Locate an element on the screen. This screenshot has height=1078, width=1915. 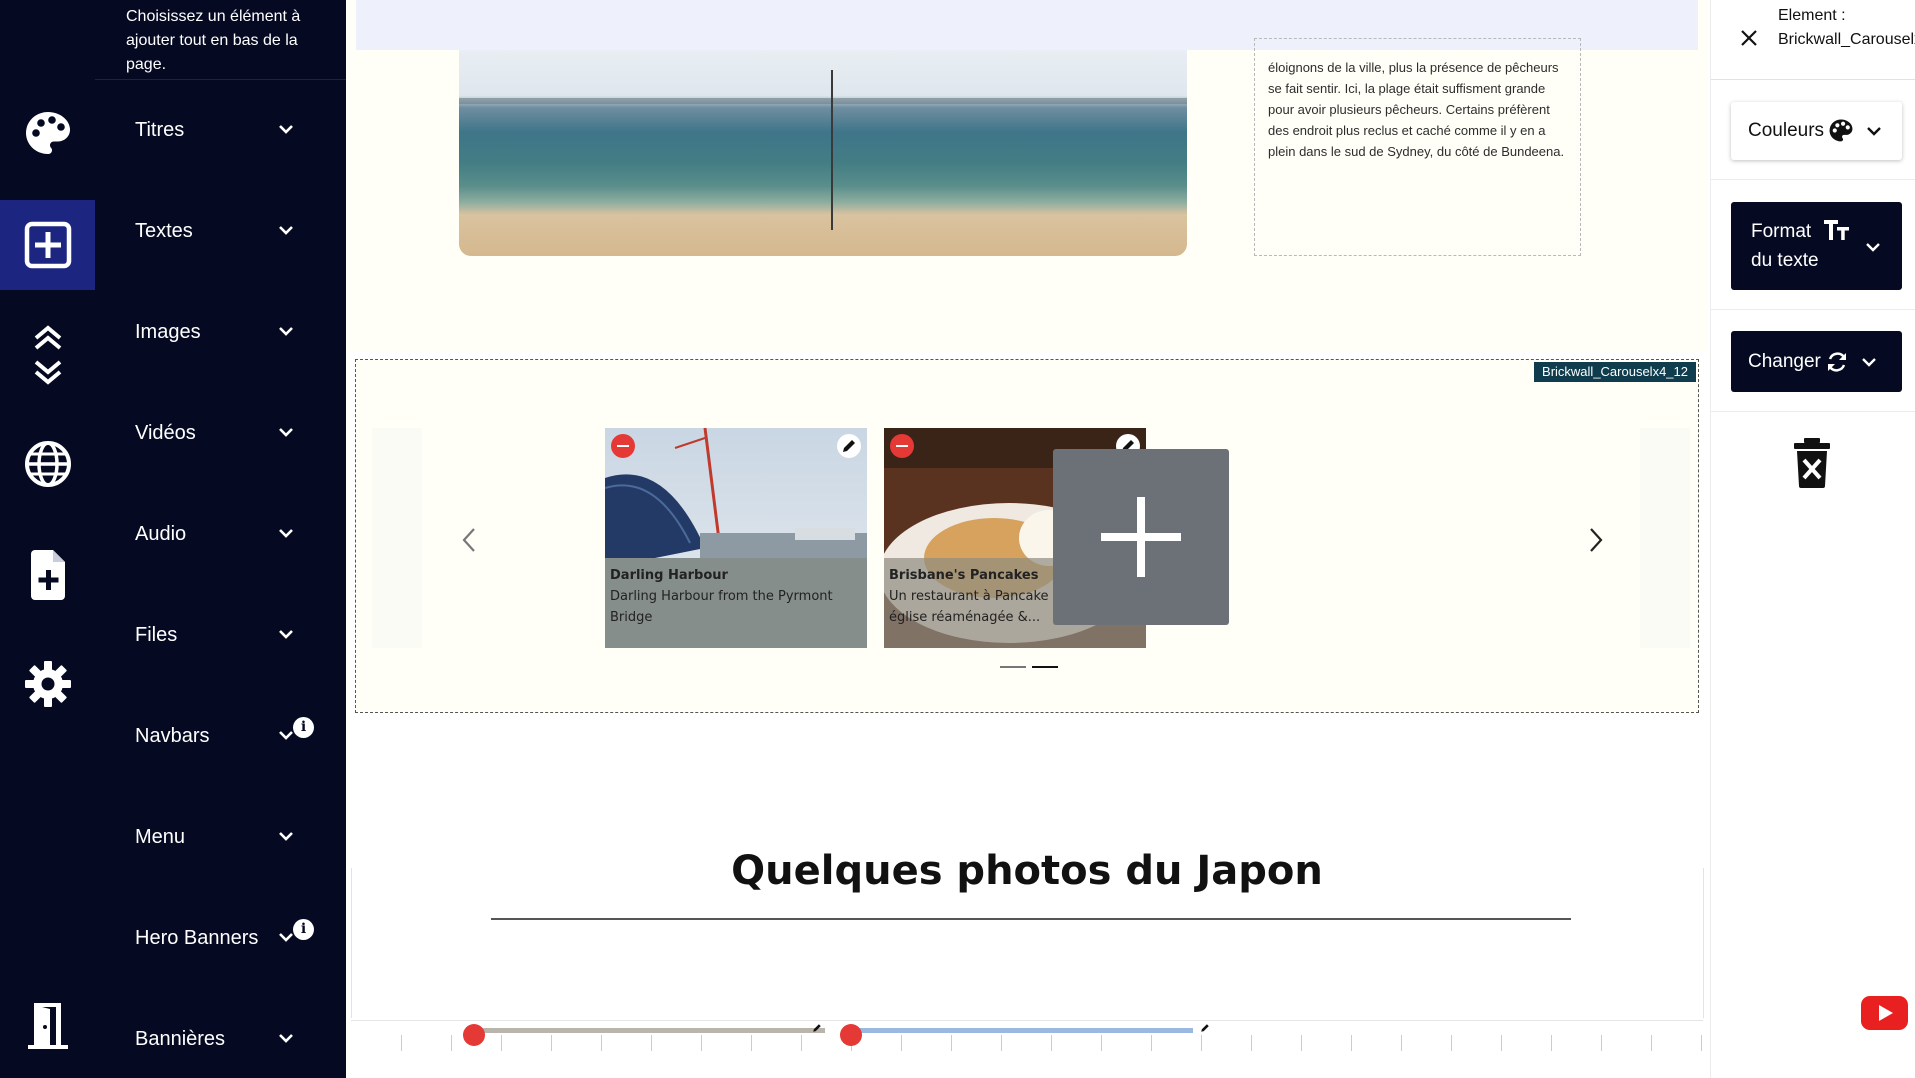
plus-icon is located at coordinates (1141, 537).